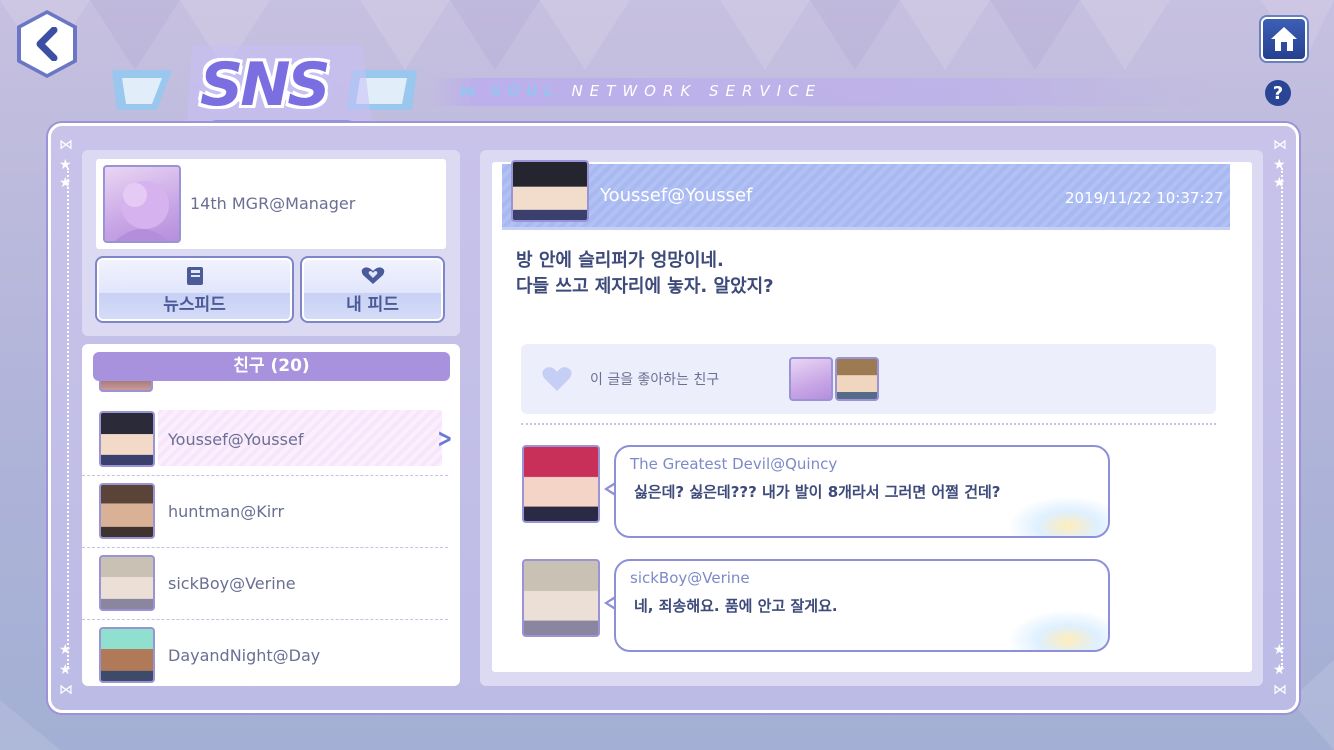 The width and height of the screenshot is (1334, 750). What do you see at coordinates (1278, 93) in the screenshot?
I see `help-button: ?` at bounding box center [1278, 93].